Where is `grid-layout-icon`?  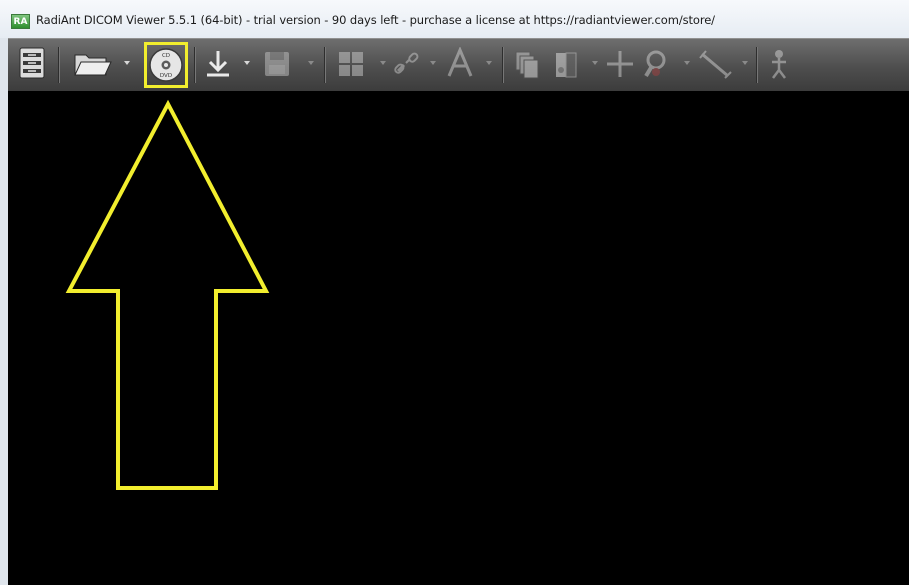
grid-layout-icon is located at coordinates (351, 64).